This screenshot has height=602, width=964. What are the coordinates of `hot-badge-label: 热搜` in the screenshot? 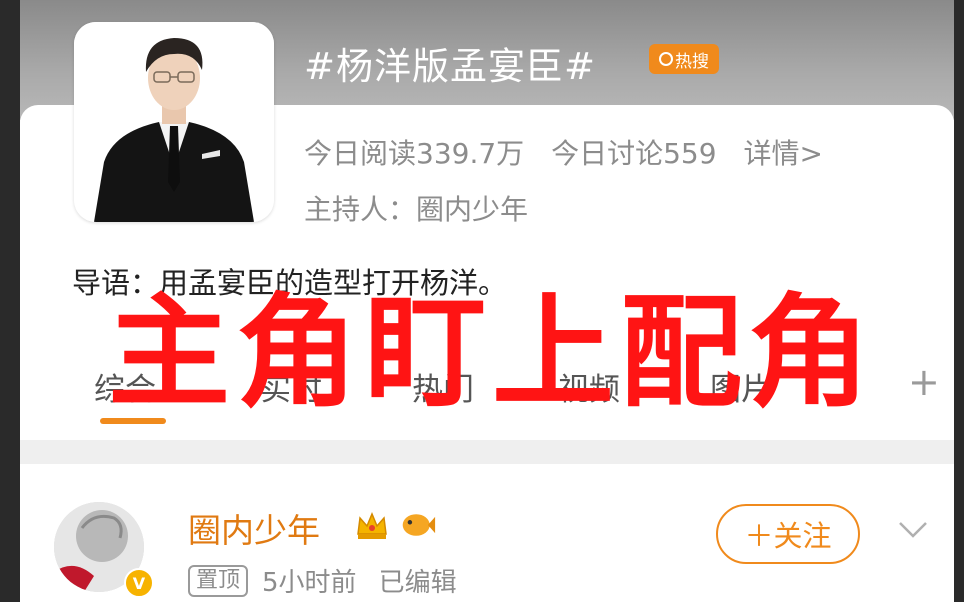 It's located at (692, 61).